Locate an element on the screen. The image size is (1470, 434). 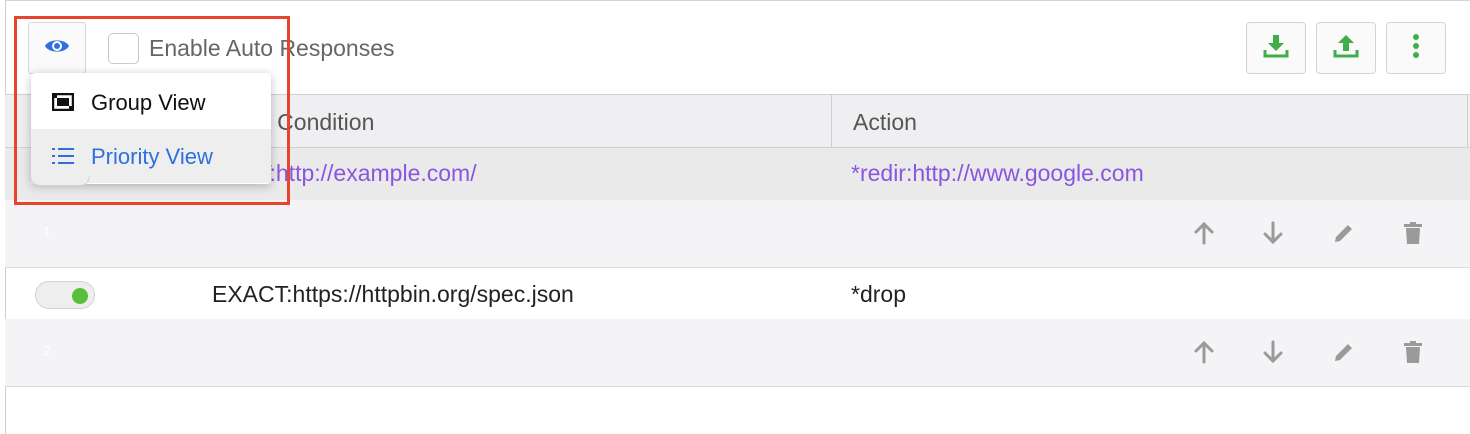
menu-item-label: Priority View is located at coordinates (152, 156).